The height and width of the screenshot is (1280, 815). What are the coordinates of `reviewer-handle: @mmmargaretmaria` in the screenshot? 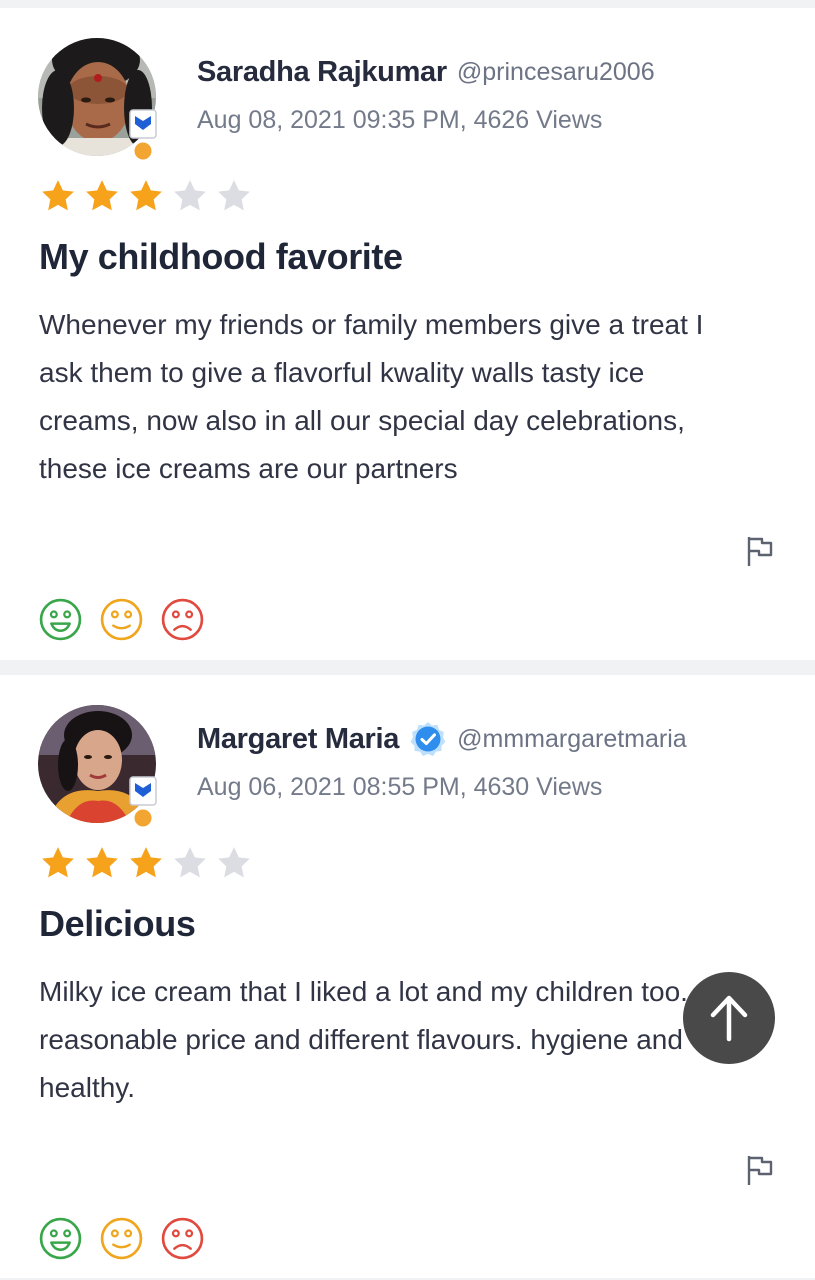 It's located at (572, 739).